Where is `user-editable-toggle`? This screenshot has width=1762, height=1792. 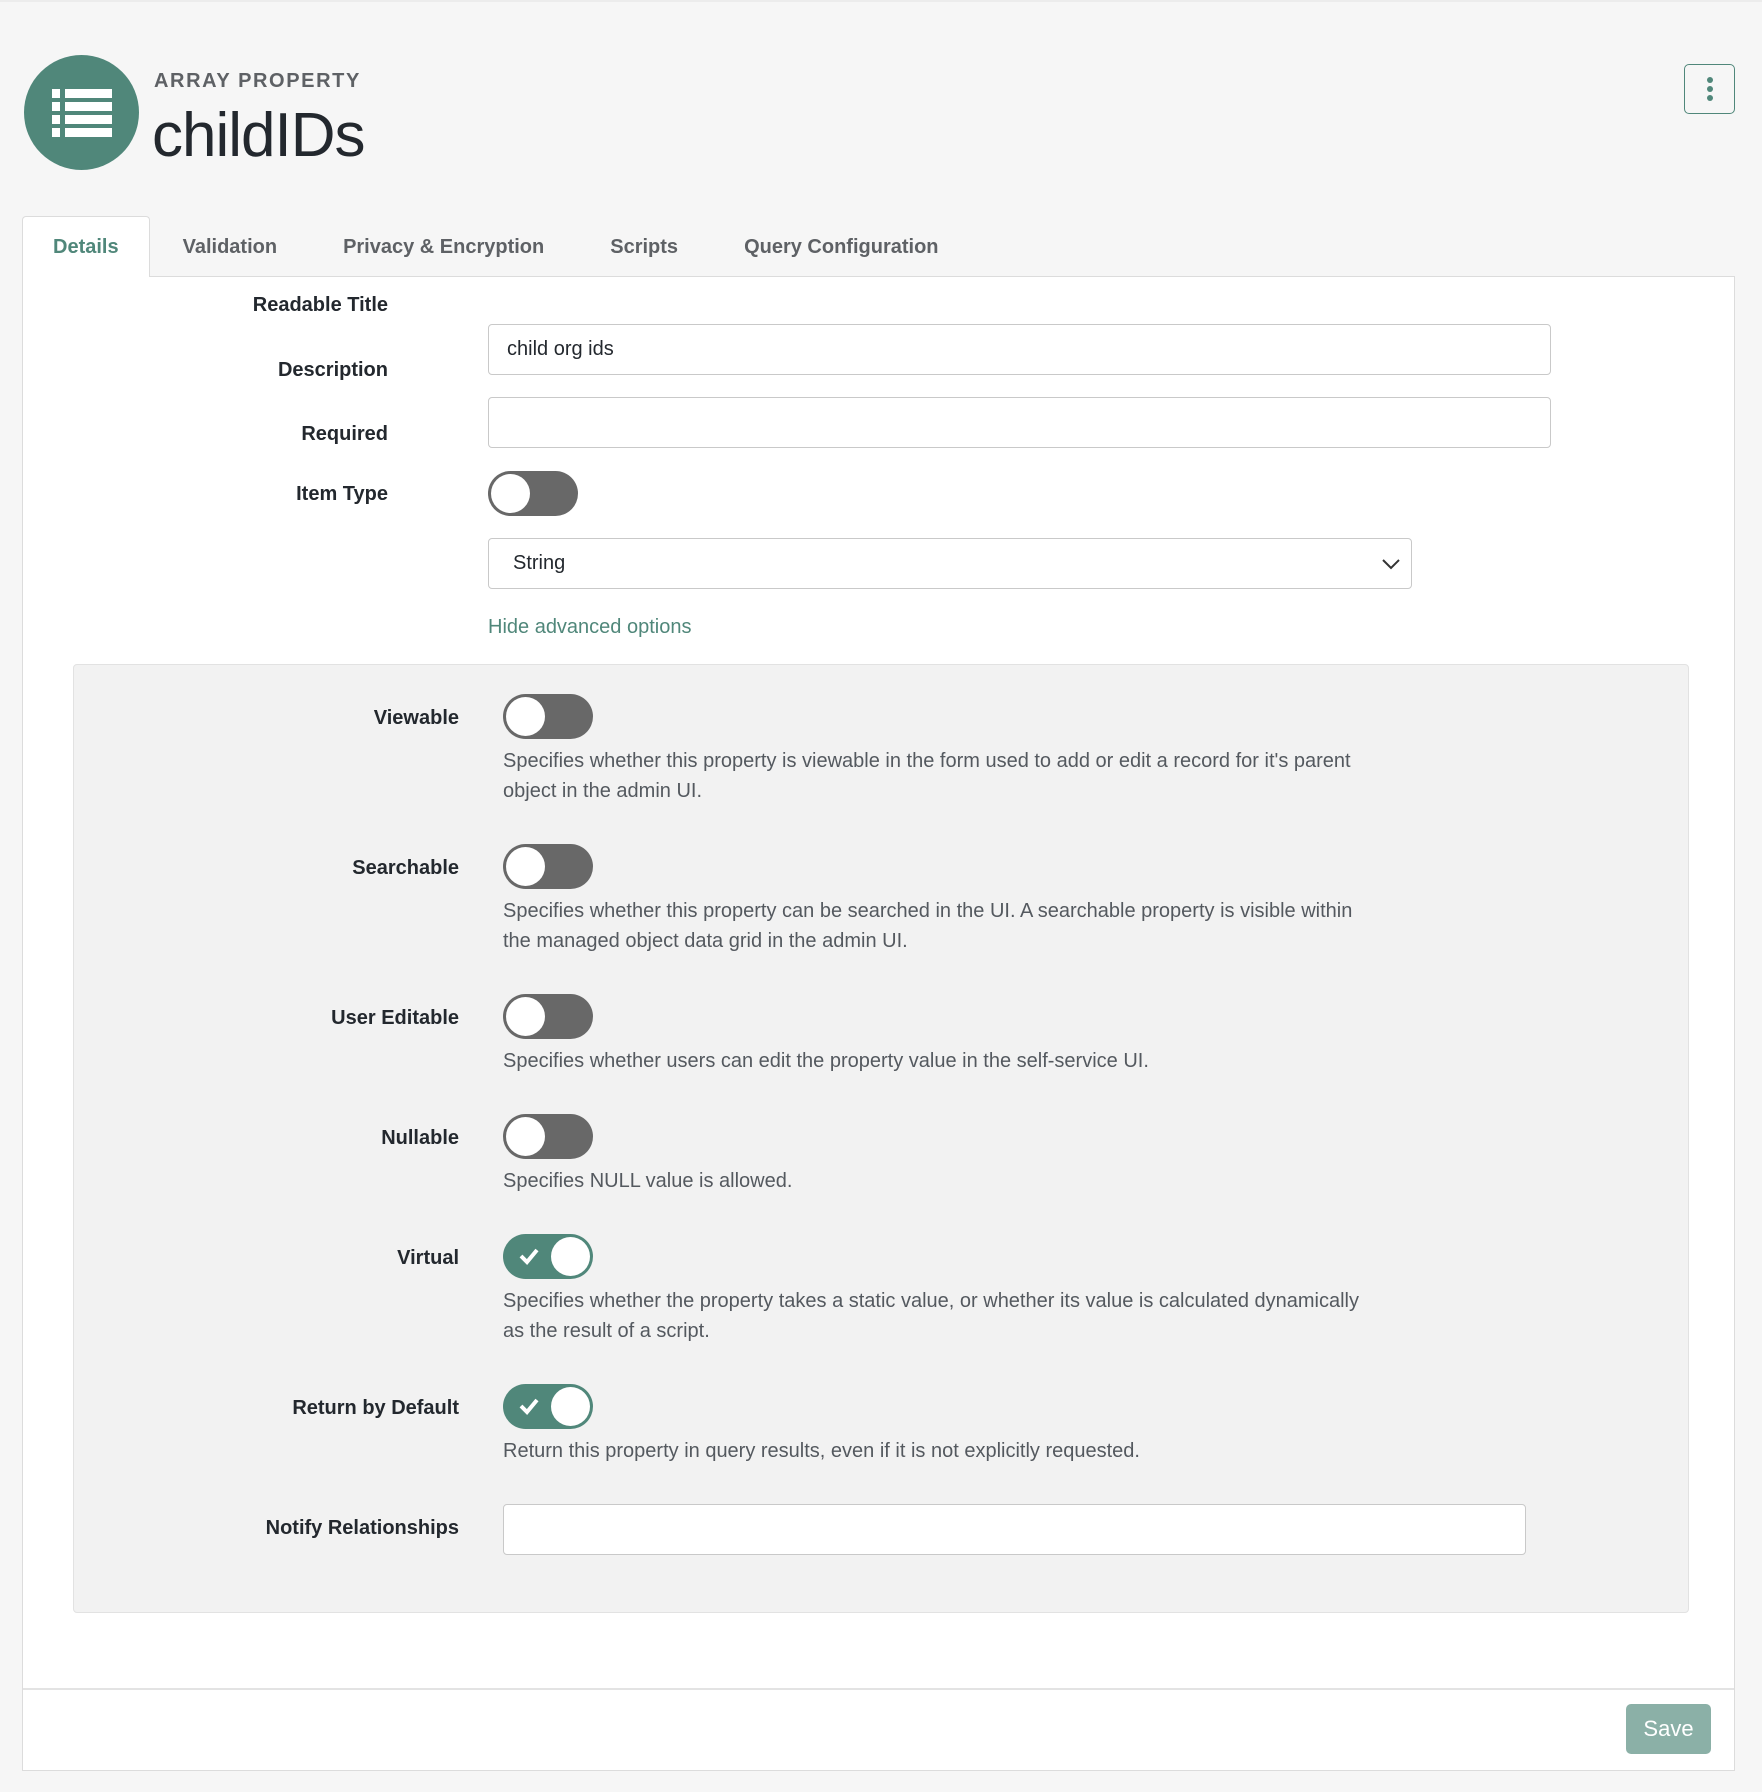 user-editable-toggle is located at coordinates (548, 1016).